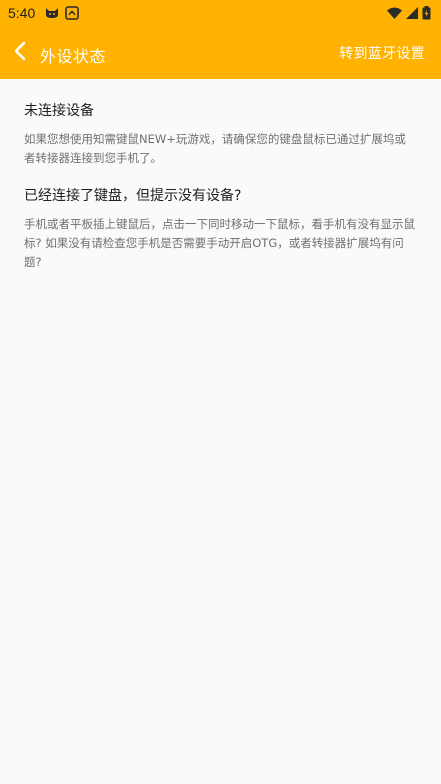 This screenshot has height=784, width=441. What do you see at coordinates (72, 13) in the screenshot?
I see `app-notification-icon` at bounding box center [72, 13].